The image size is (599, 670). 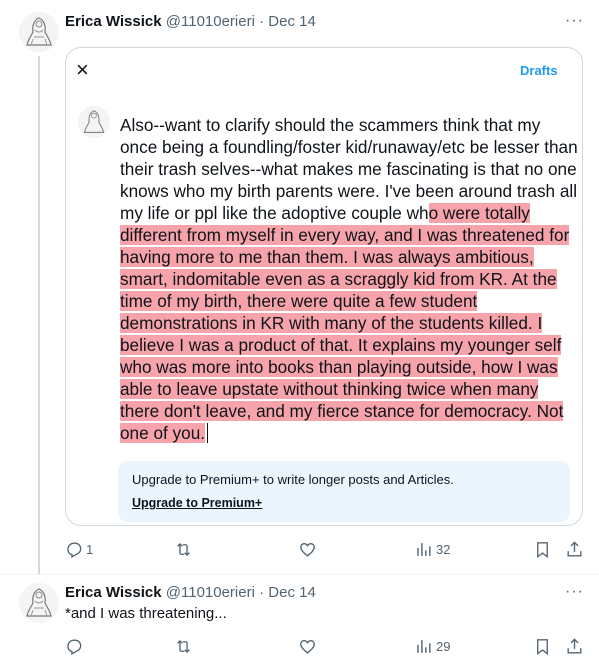 What do you see at coordinates (39, 315) in the screenshot?
I see `thread-line` at bounding box center [39, 315].